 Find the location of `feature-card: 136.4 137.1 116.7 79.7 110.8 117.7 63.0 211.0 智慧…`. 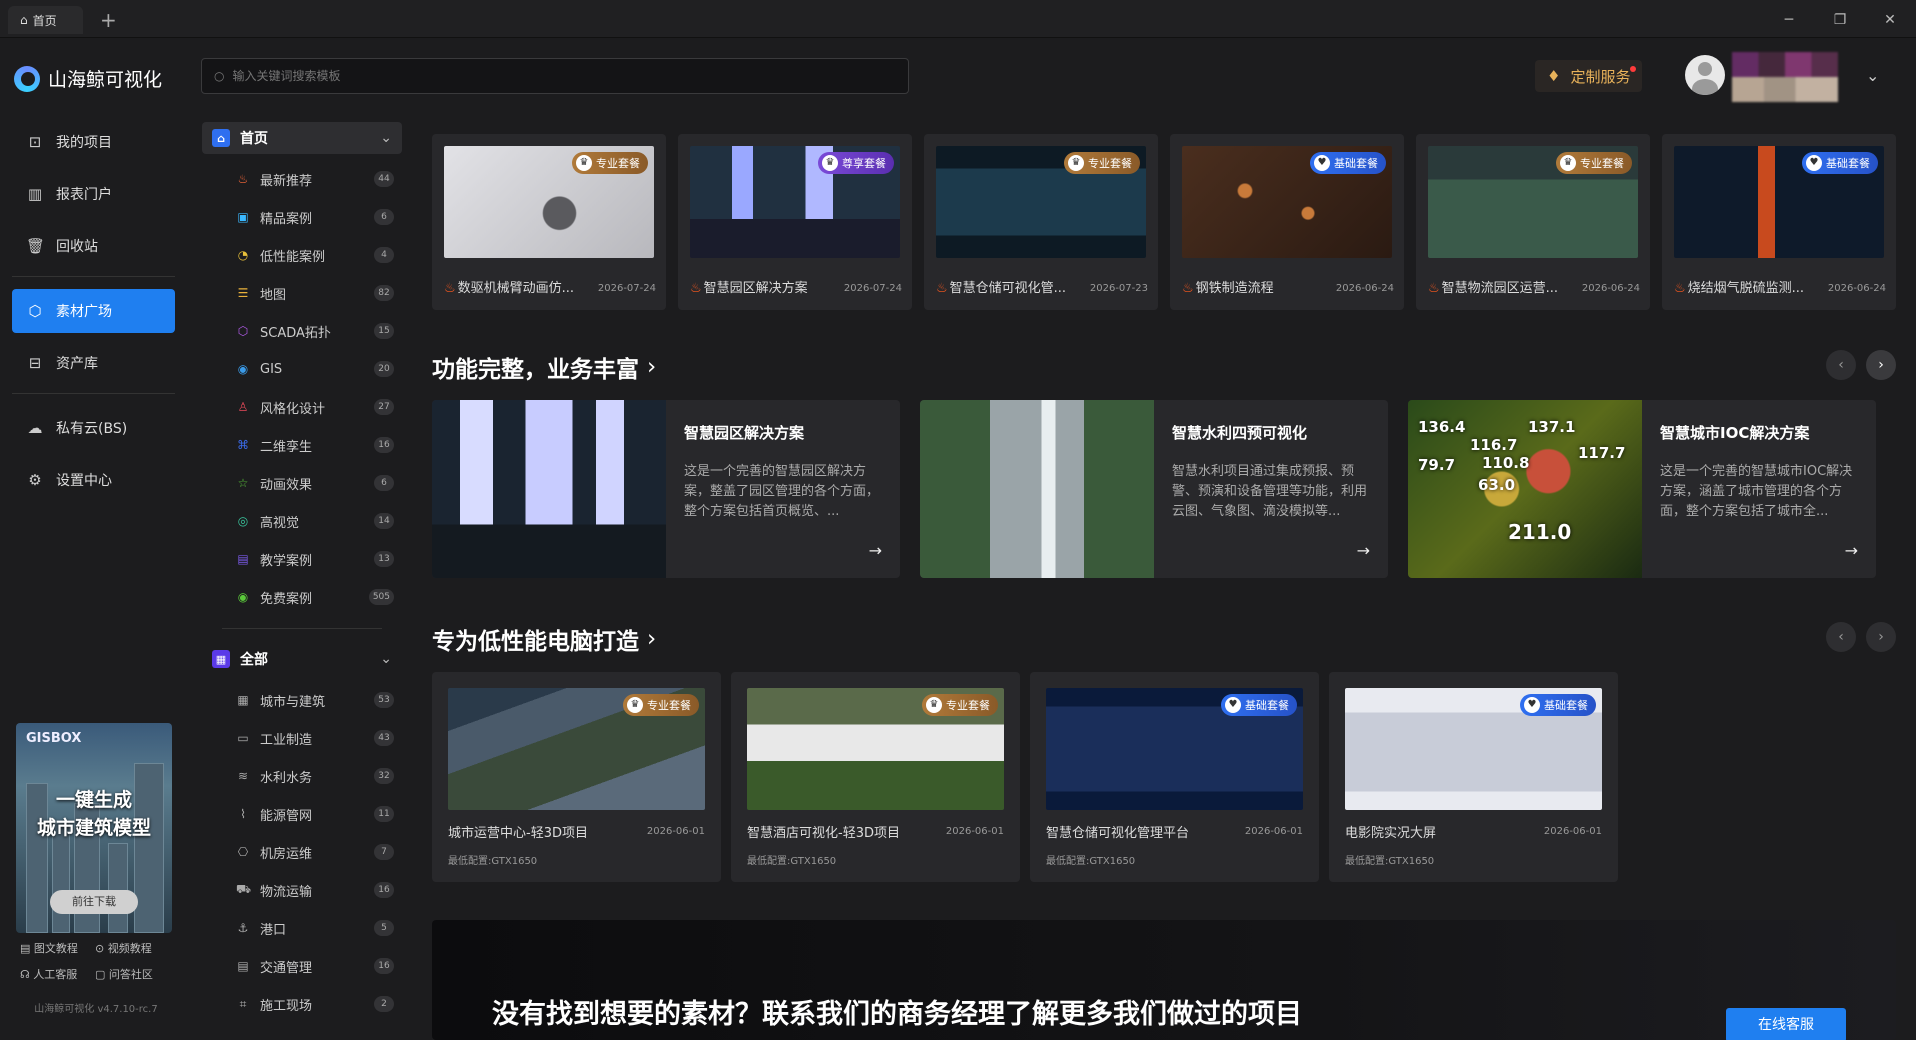

feature-card: 136.4 137.1 116.7 79.7 110.8 117.7 63.0 211.0 智慧… is located at coordinates (1642, 489).